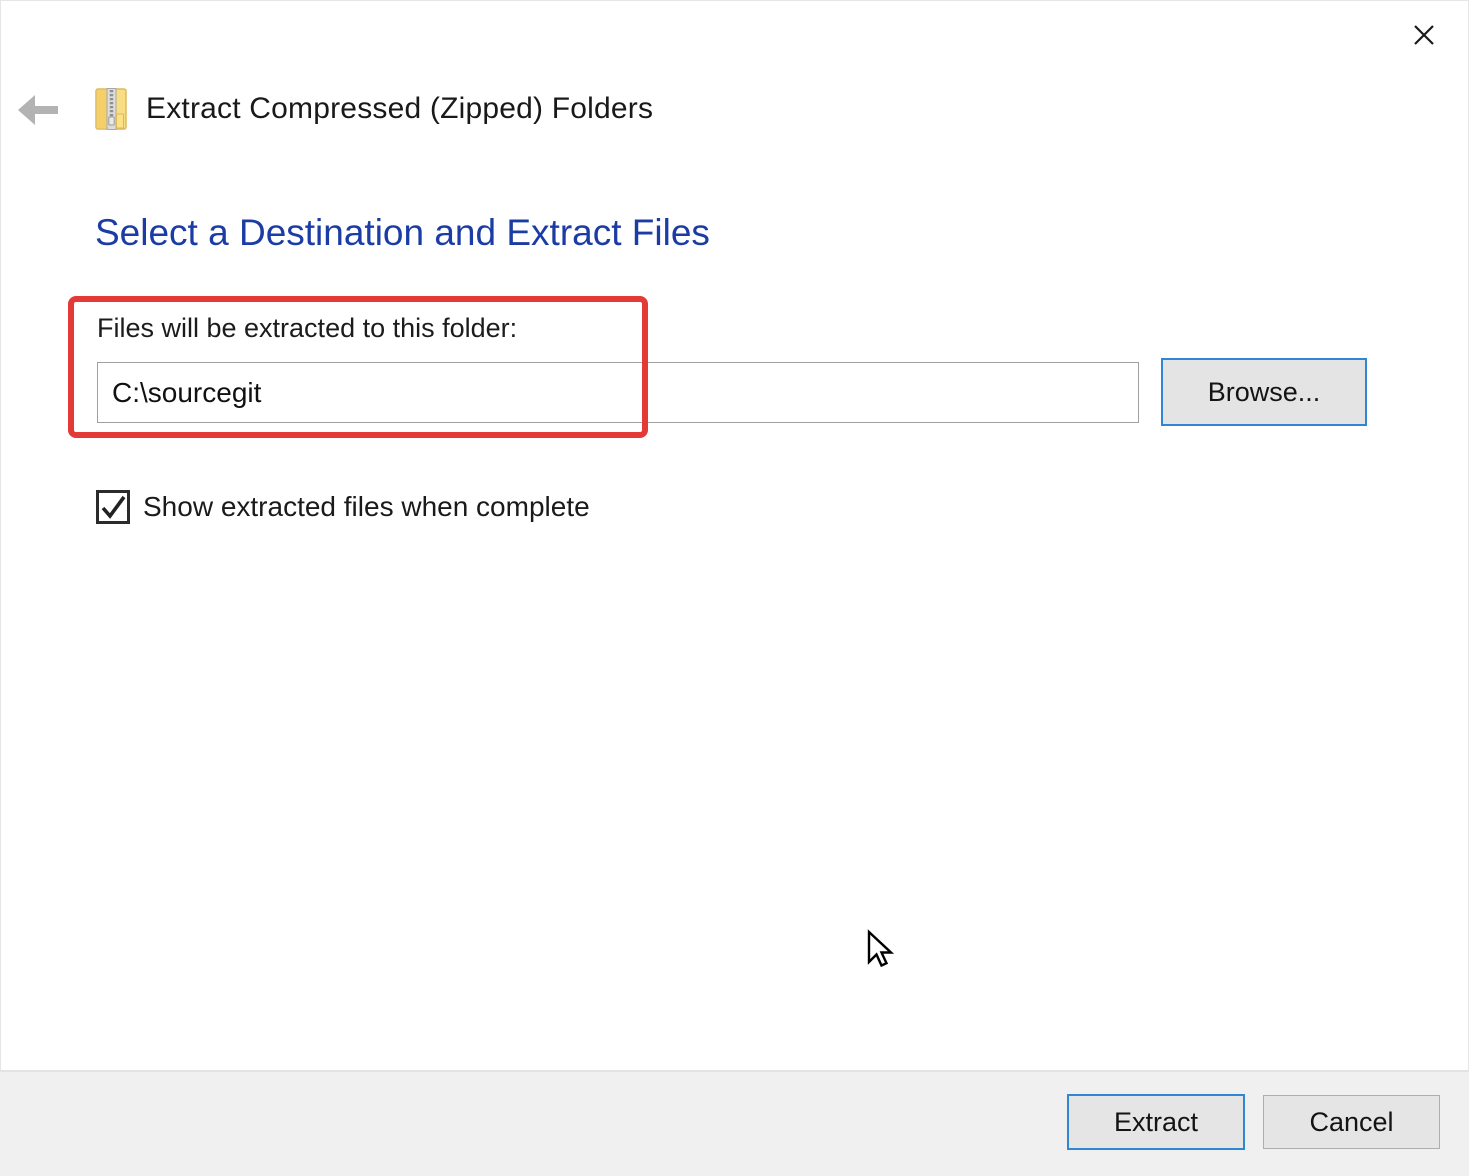 This screenshot has width=1469, height=1176. What do you see at coordinates (400, 108) in the screenshot?
I see `page-title: Extract Compressed (Zipped) Folders` at bounding box center [400, 108].